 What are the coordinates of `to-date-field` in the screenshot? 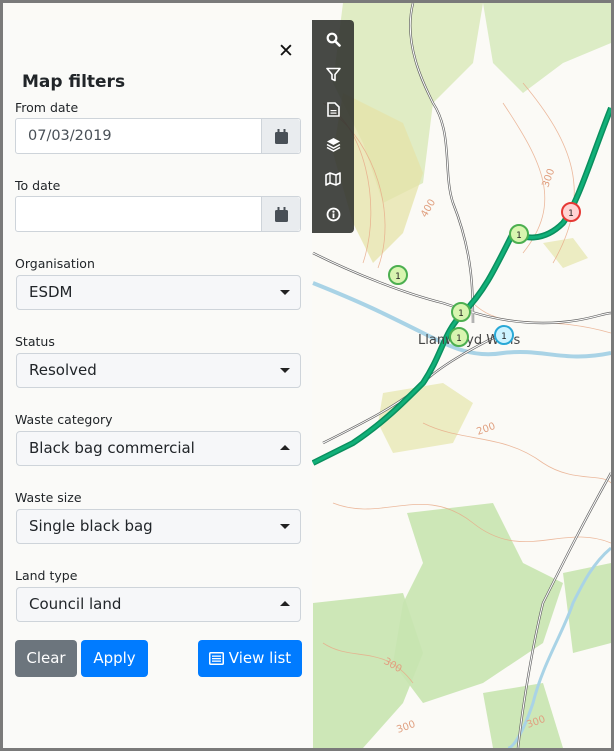 It's located at (158, 214).